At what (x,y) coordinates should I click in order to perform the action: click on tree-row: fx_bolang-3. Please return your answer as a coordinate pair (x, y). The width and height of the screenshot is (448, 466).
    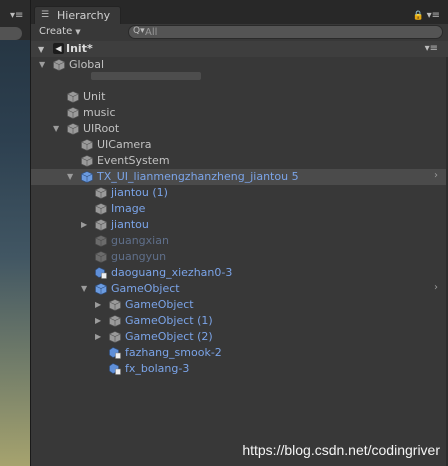
    Looking at the image, I should click on (239, 369).